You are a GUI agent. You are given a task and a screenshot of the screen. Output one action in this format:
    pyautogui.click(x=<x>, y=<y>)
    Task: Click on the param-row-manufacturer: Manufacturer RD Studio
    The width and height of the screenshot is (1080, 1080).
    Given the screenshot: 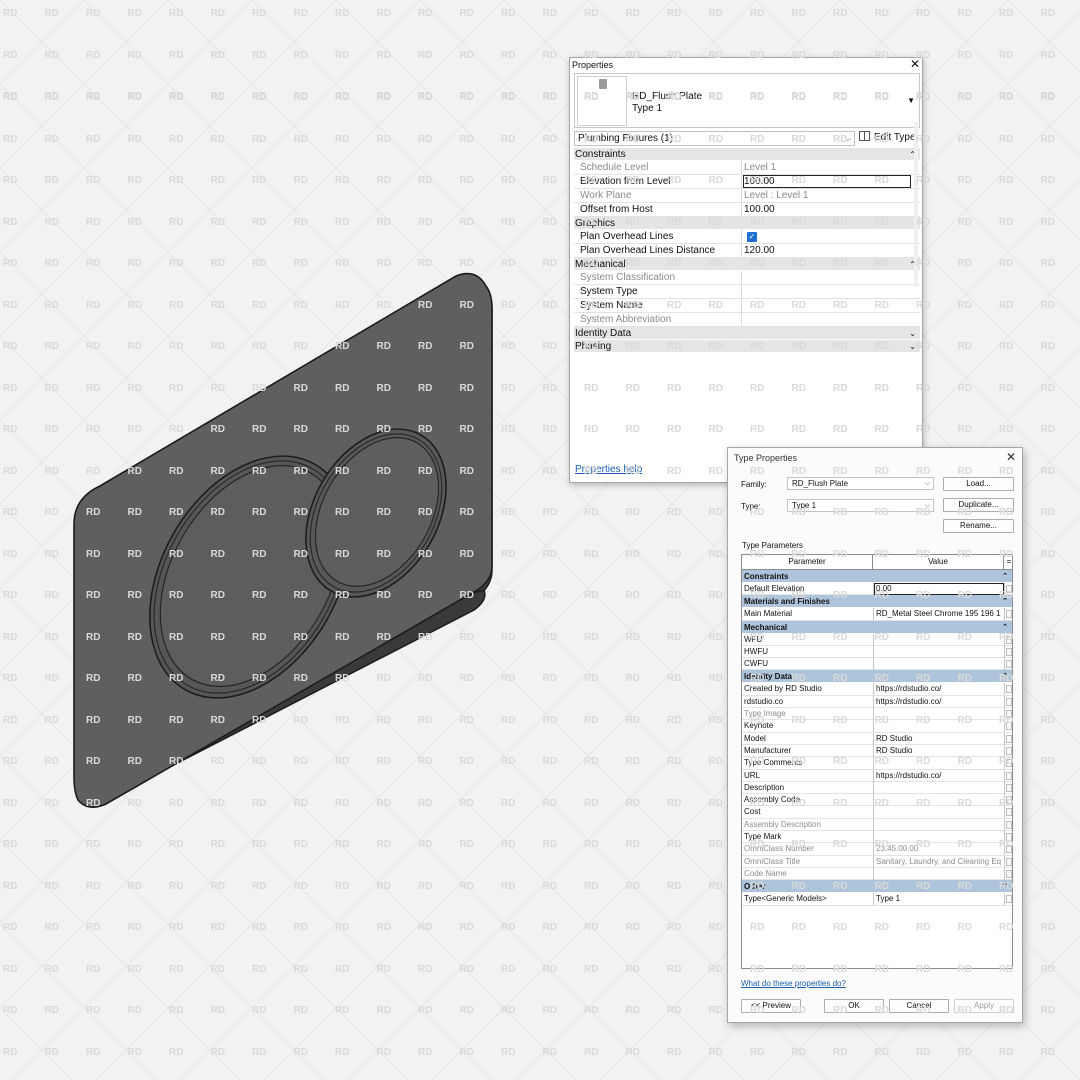 What is the action you would take?
    pyautogui.click(x=877, y=751)
    